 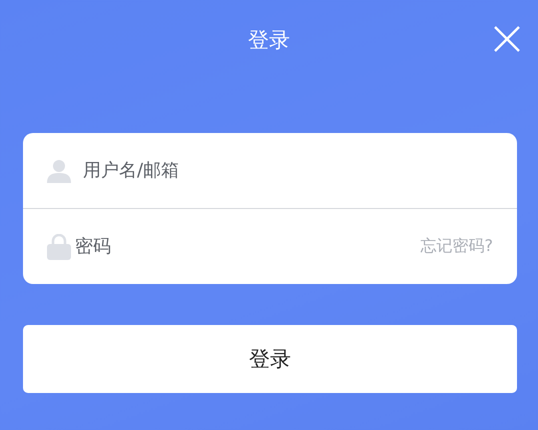 I want to click on close-icon, so click(x=507, y=39).